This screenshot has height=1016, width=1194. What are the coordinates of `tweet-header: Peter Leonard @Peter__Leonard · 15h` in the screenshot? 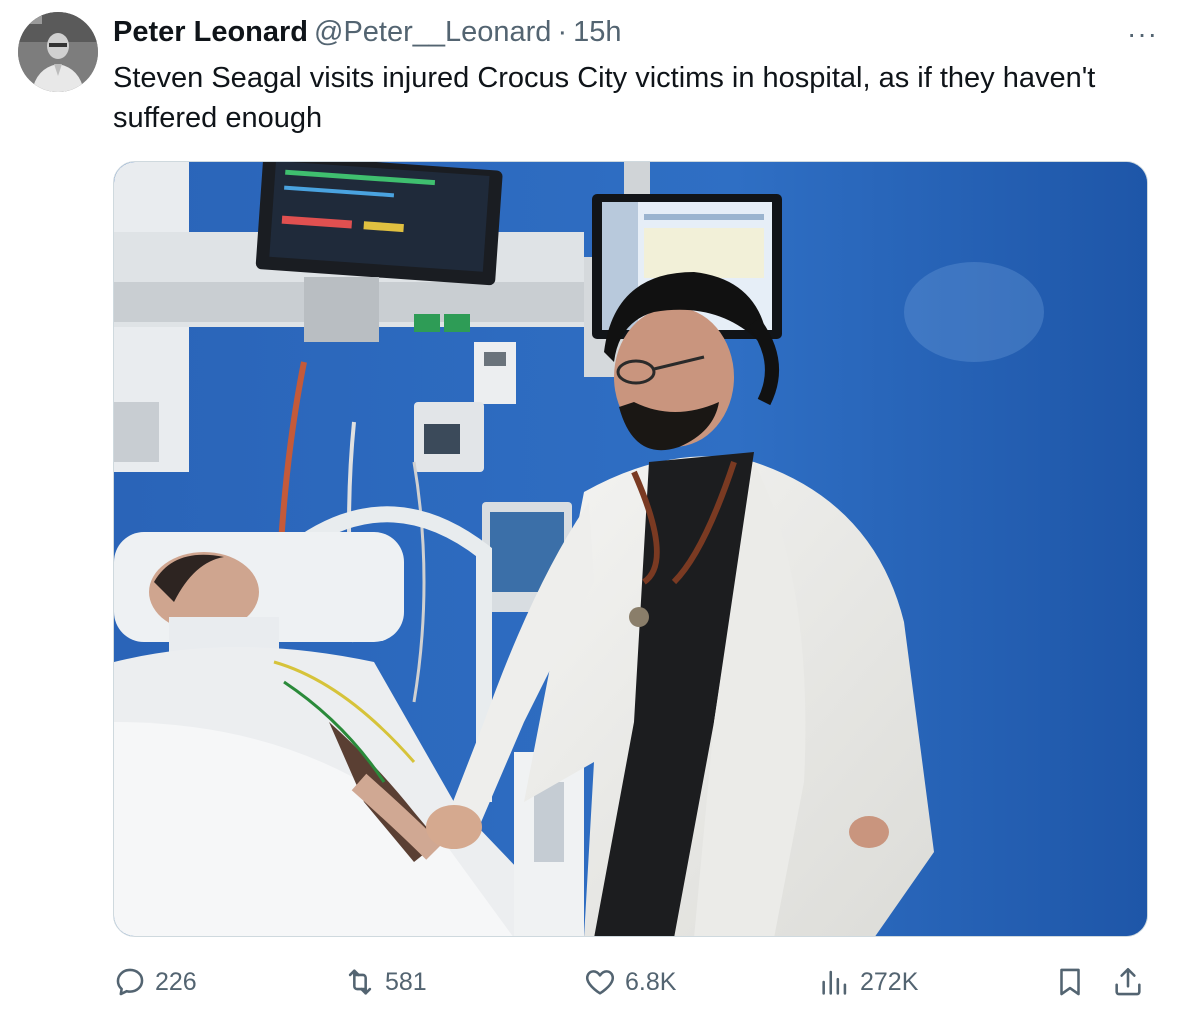 It's located at (367, 32).